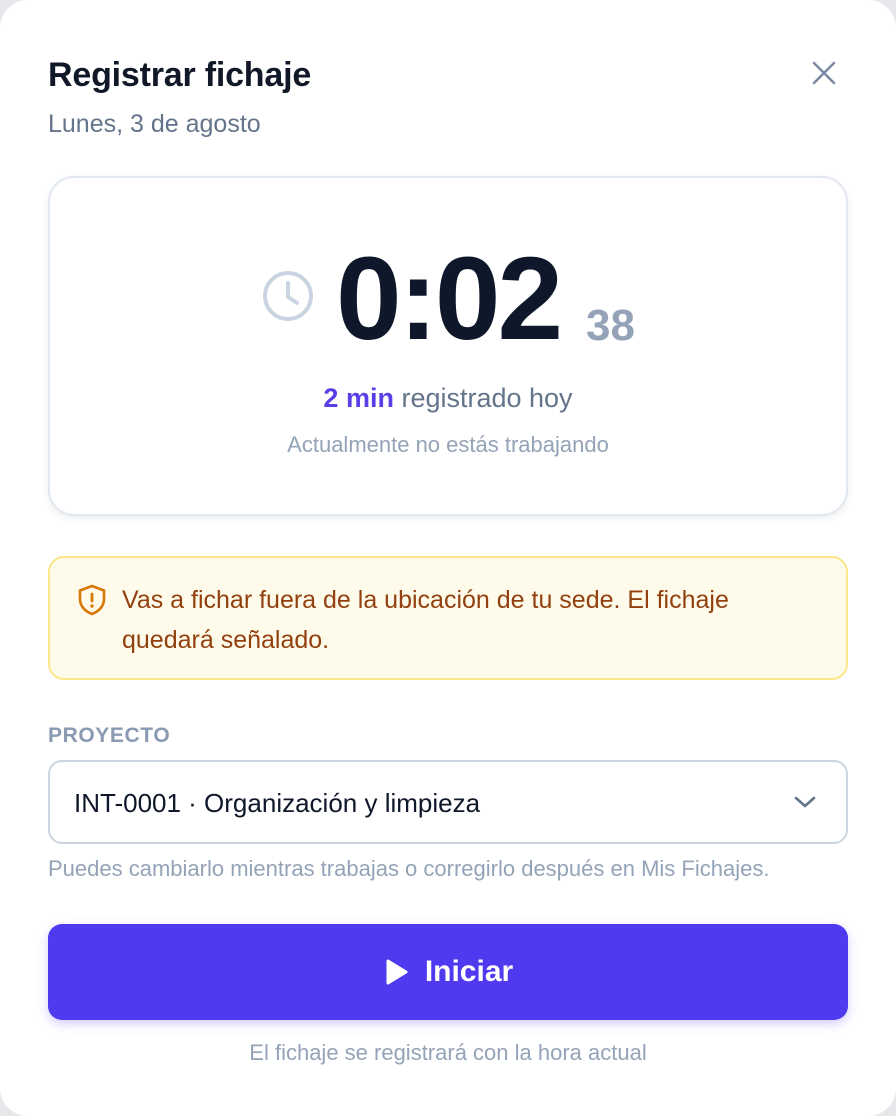  What do you see at coordinates (448, 444) in the screenshot?
I see `work-status: Actualmente no estás trabajando` at bounding box center [448, 444].